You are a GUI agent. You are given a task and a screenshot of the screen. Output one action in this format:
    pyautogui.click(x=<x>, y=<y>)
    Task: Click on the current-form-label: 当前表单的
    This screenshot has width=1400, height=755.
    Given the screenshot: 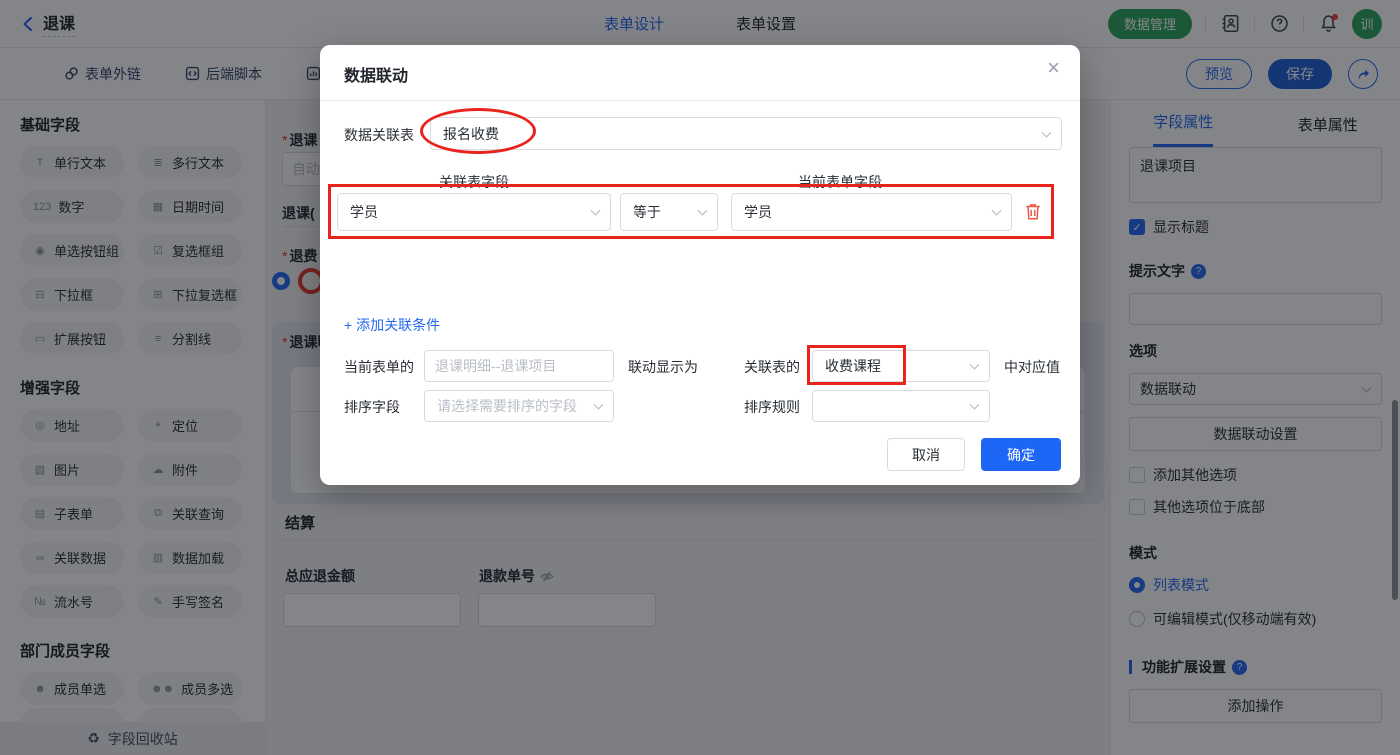 What is the action you would take?
    pyautogui.click(x=379, y=367)
    